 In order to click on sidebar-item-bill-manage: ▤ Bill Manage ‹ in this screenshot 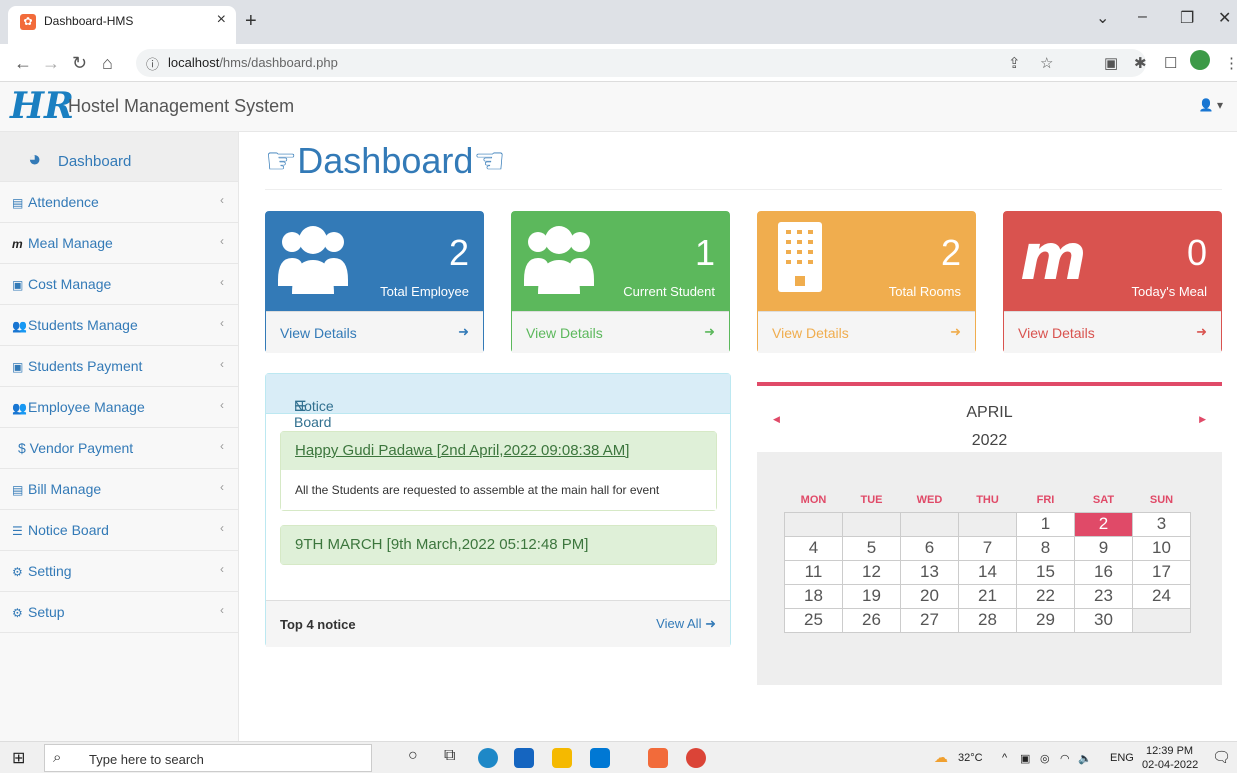, I will do `click(119, 489)`.